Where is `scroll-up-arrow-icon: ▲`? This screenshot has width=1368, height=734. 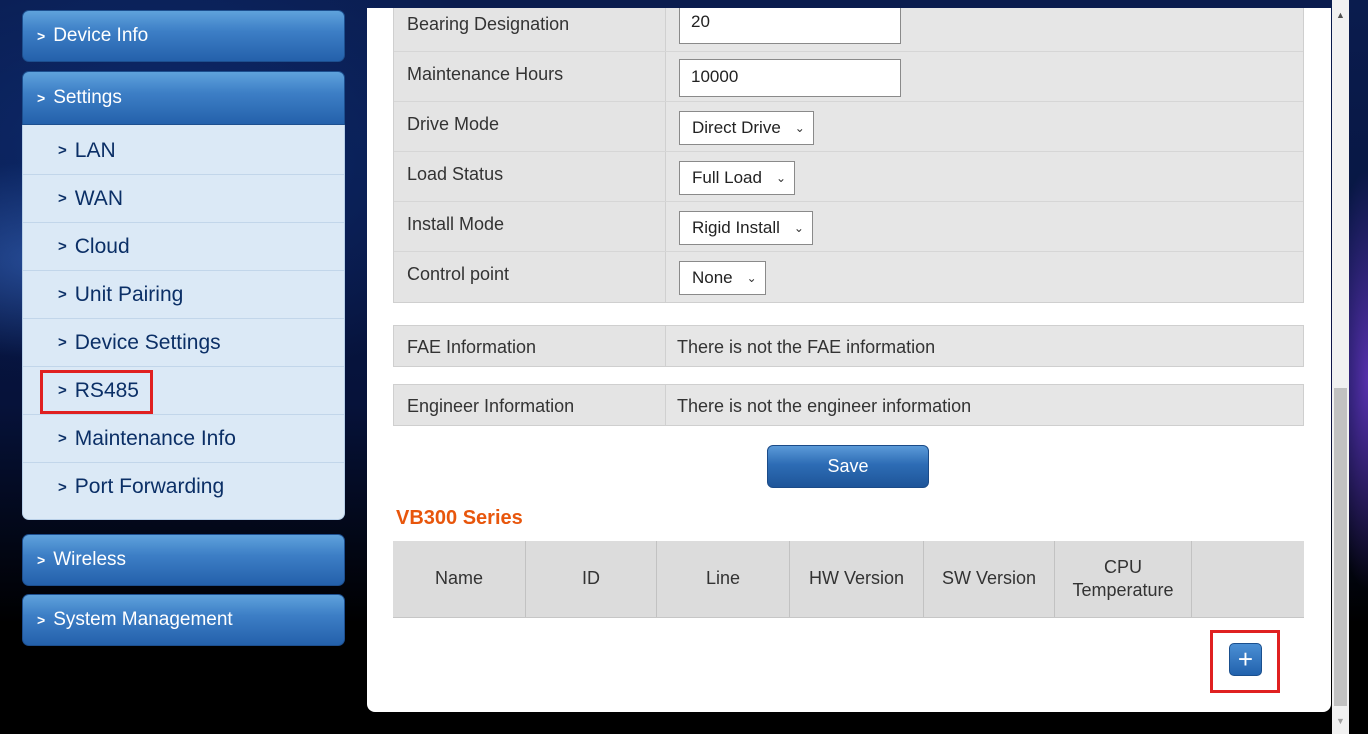 scroll-up-arrow-icon: ▲ is located at coordinates (1340, 18).